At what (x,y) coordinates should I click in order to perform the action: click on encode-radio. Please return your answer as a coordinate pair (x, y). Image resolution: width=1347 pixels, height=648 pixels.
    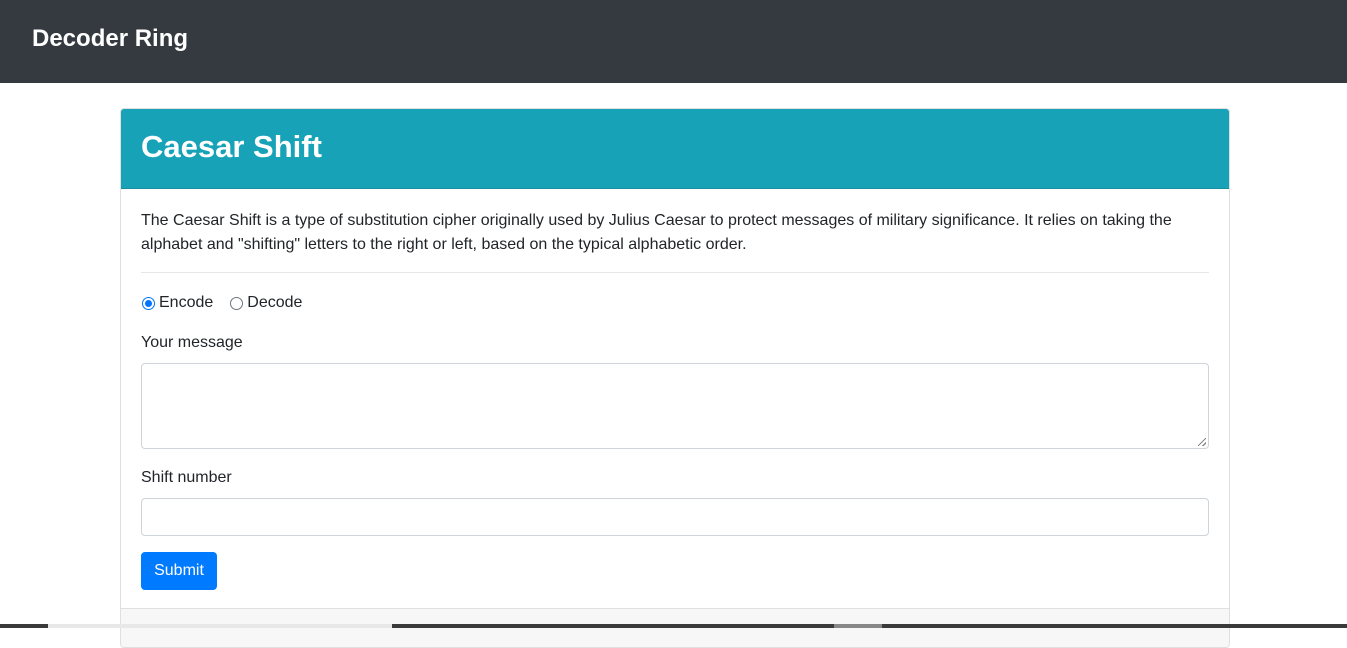
    Looking at the image, I should click on (148, 303).